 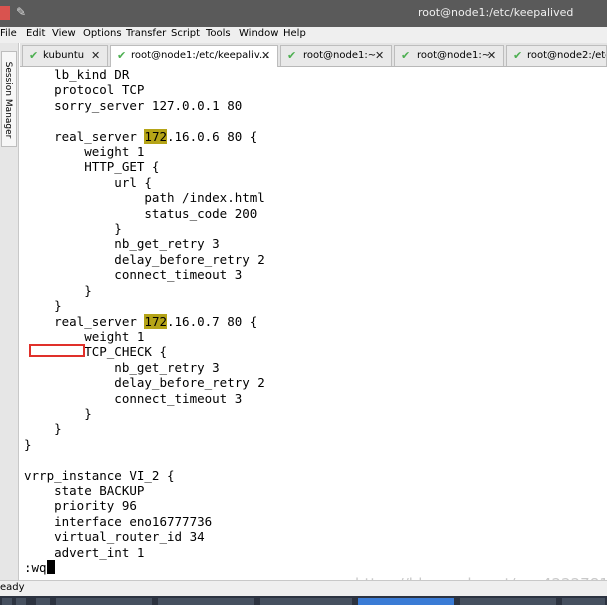 I want to click on terminal-line: sorry_server 127.0.0.1 80, so click(x=133, y=105).